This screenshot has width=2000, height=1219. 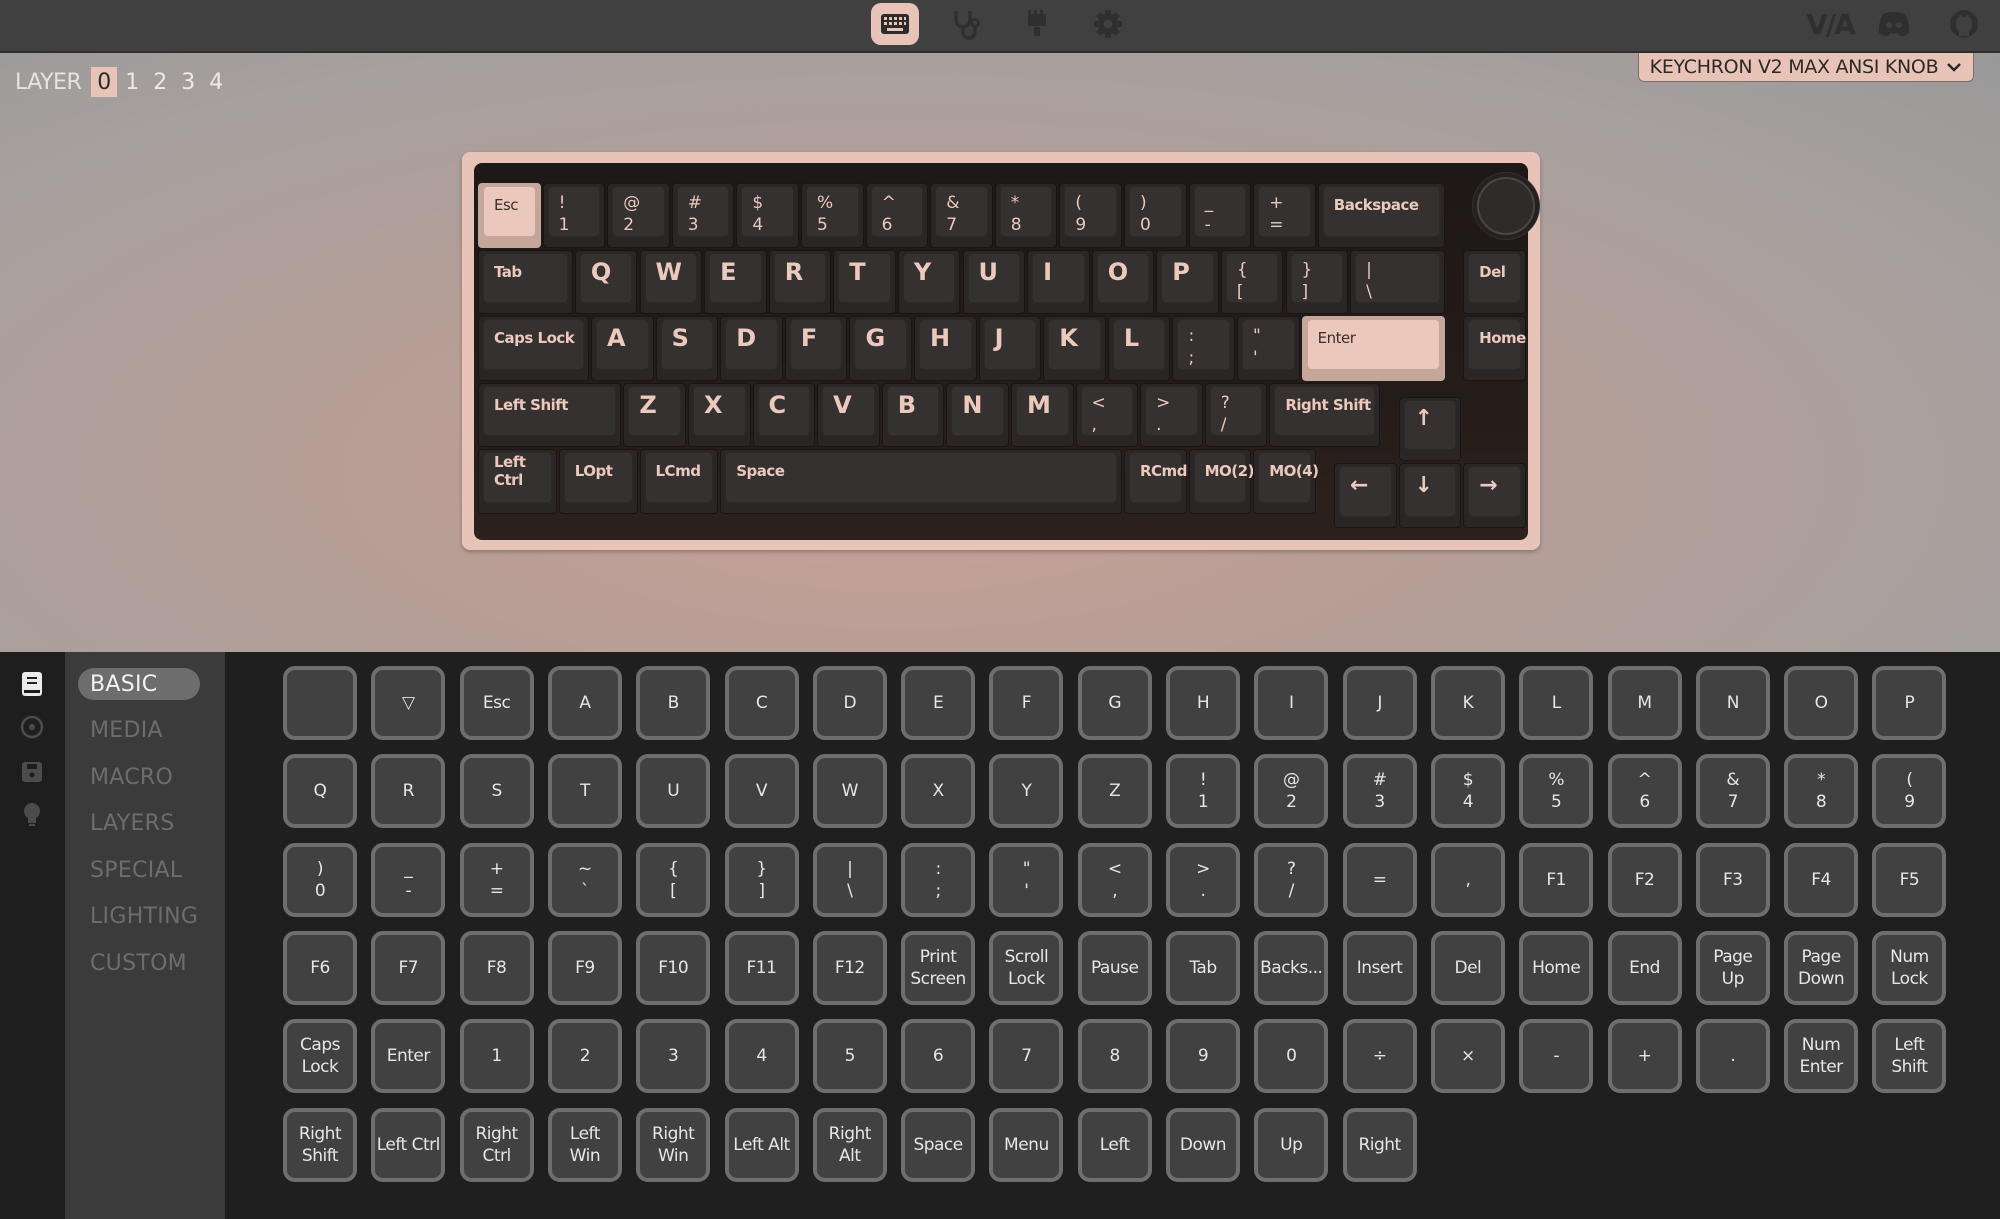 What do you see at coordinates (1830, 24) in the screenshot?
I see `via-logo-link: V/A` at bounding box center [1830, 24].